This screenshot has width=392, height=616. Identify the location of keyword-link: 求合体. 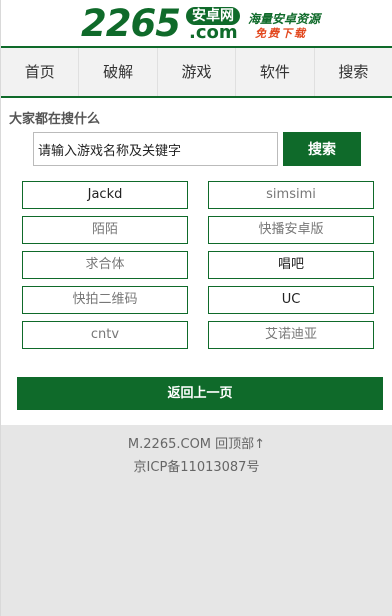
(105, 265).